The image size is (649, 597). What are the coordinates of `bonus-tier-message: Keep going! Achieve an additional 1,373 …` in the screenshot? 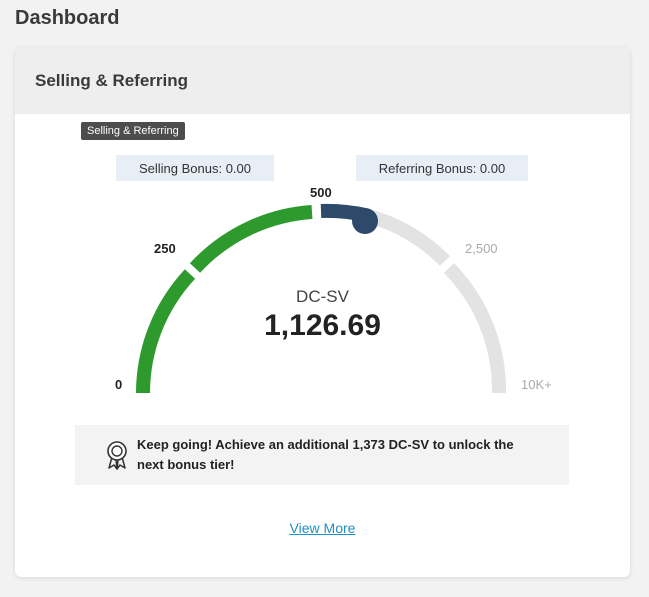 It's located at (322, 455).